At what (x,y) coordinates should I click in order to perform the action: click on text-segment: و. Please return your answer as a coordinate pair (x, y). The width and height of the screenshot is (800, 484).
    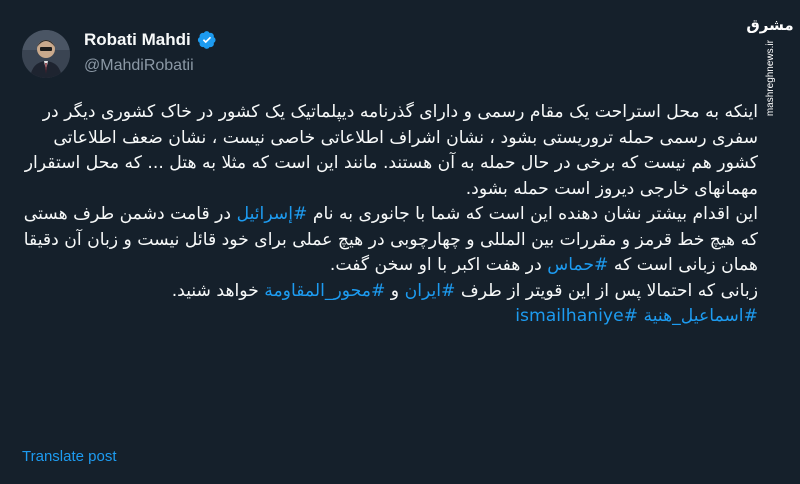
    Looking at the image, I should click on (395, 290).